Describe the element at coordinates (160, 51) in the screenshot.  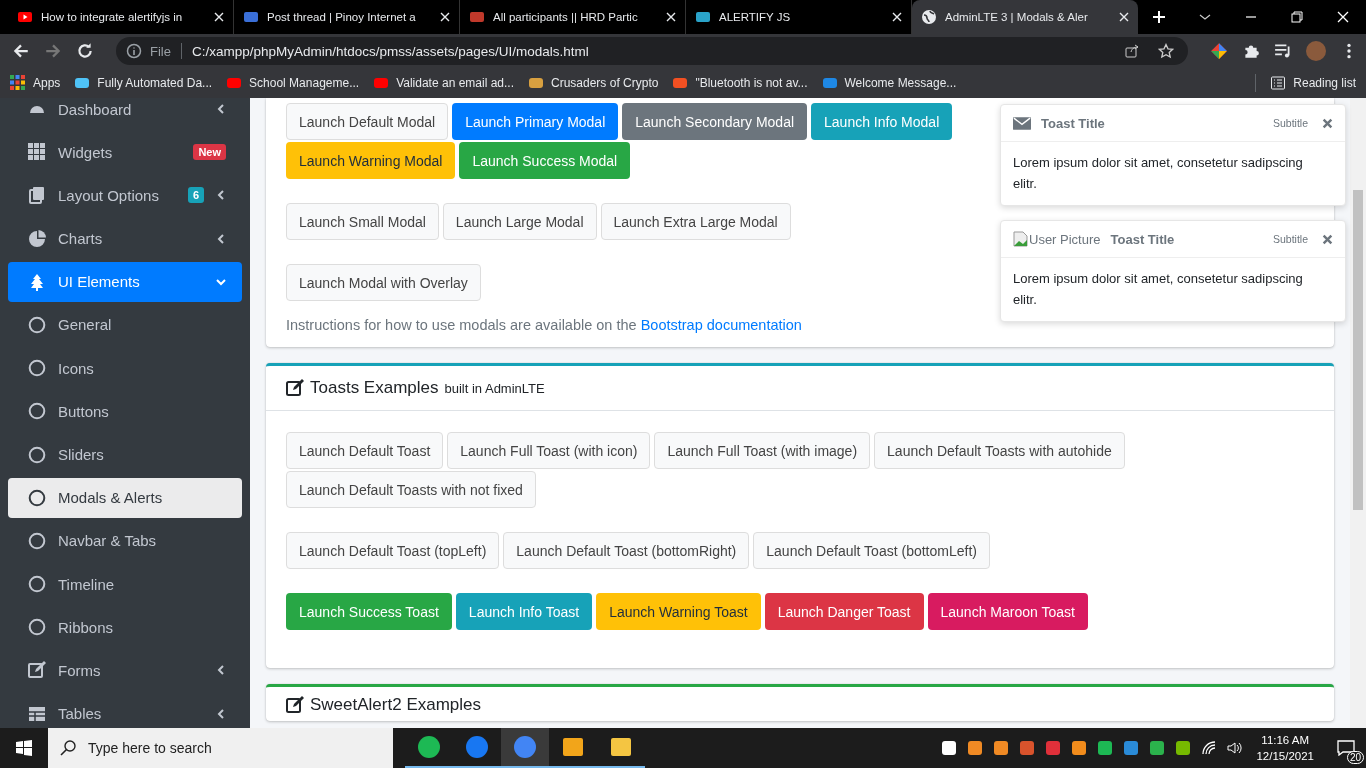
I see `url-scheme: File` at that location.